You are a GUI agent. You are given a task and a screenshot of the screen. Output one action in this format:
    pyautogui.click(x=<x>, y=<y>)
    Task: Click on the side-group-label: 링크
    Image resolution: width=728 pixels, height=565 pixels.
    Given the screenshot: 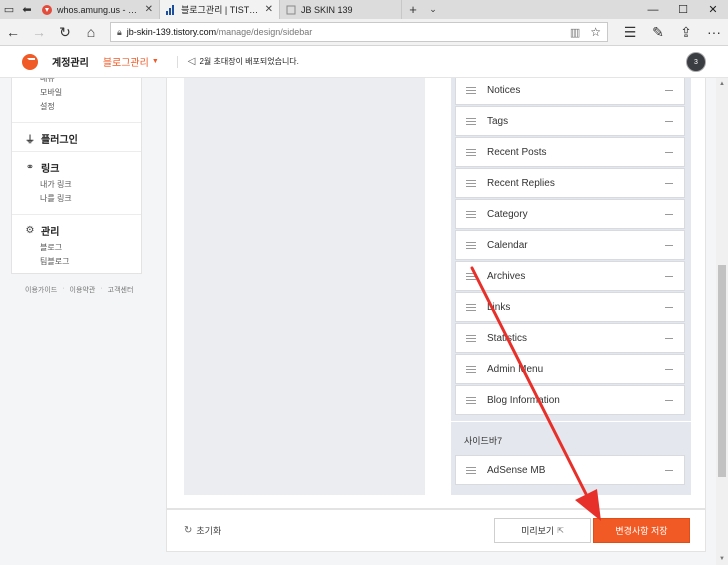 What is the action you would take?
    pyautogui.click(x=50, y=169)
    